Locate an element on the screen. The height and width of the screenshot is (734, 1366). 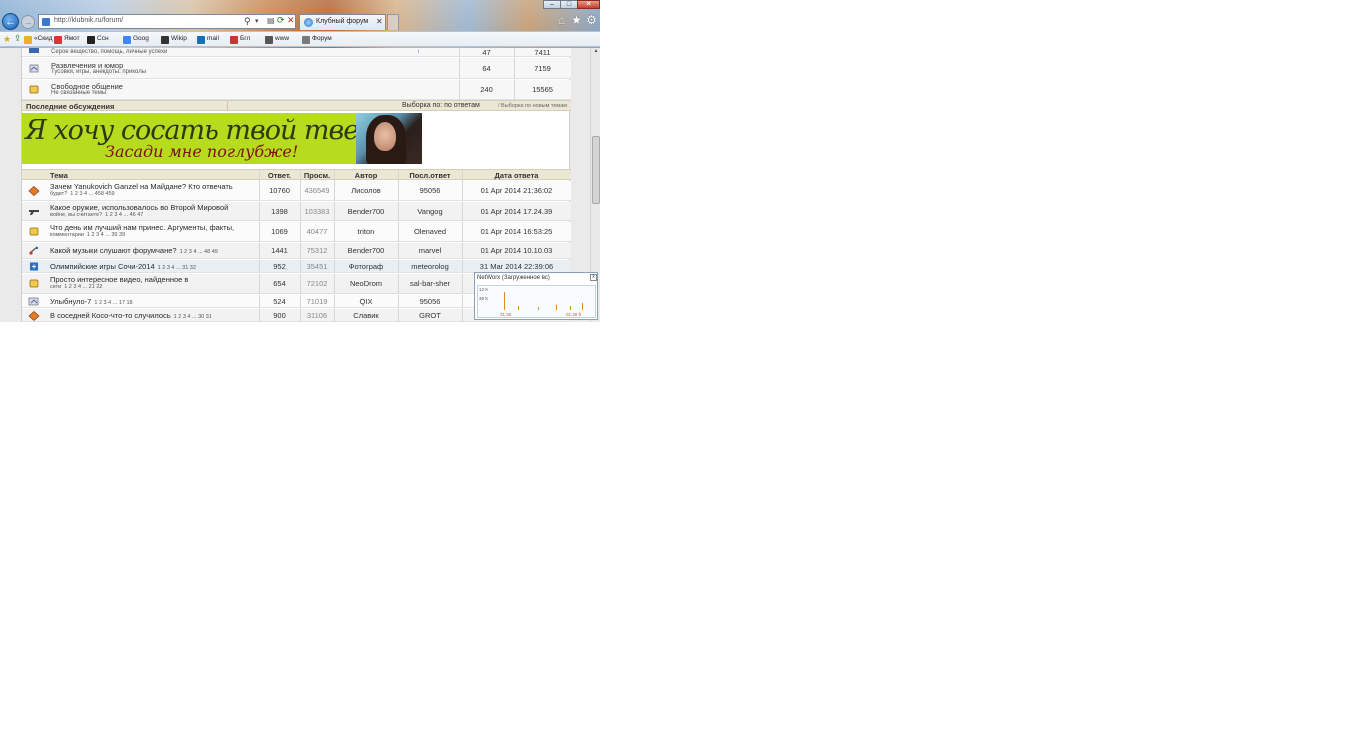
scroll-up-arrow-icon: ▲ is located at coordinates (596, 52).